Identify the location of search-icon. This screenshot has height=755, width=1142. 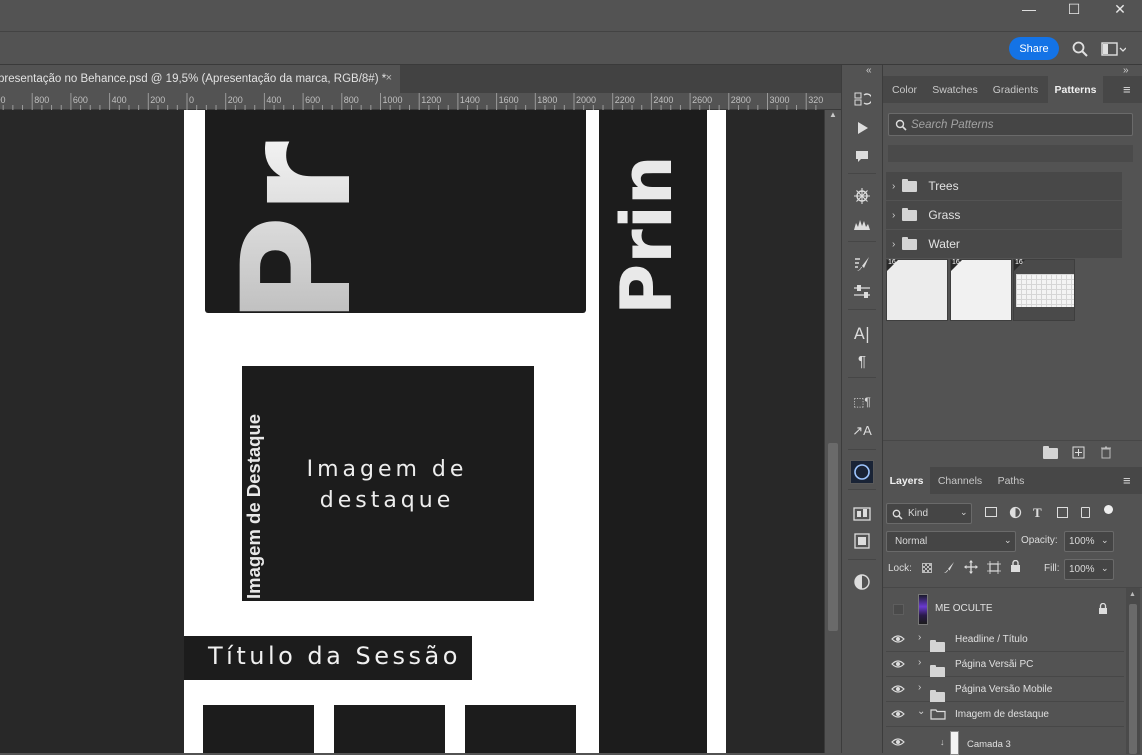
(1080, 49).